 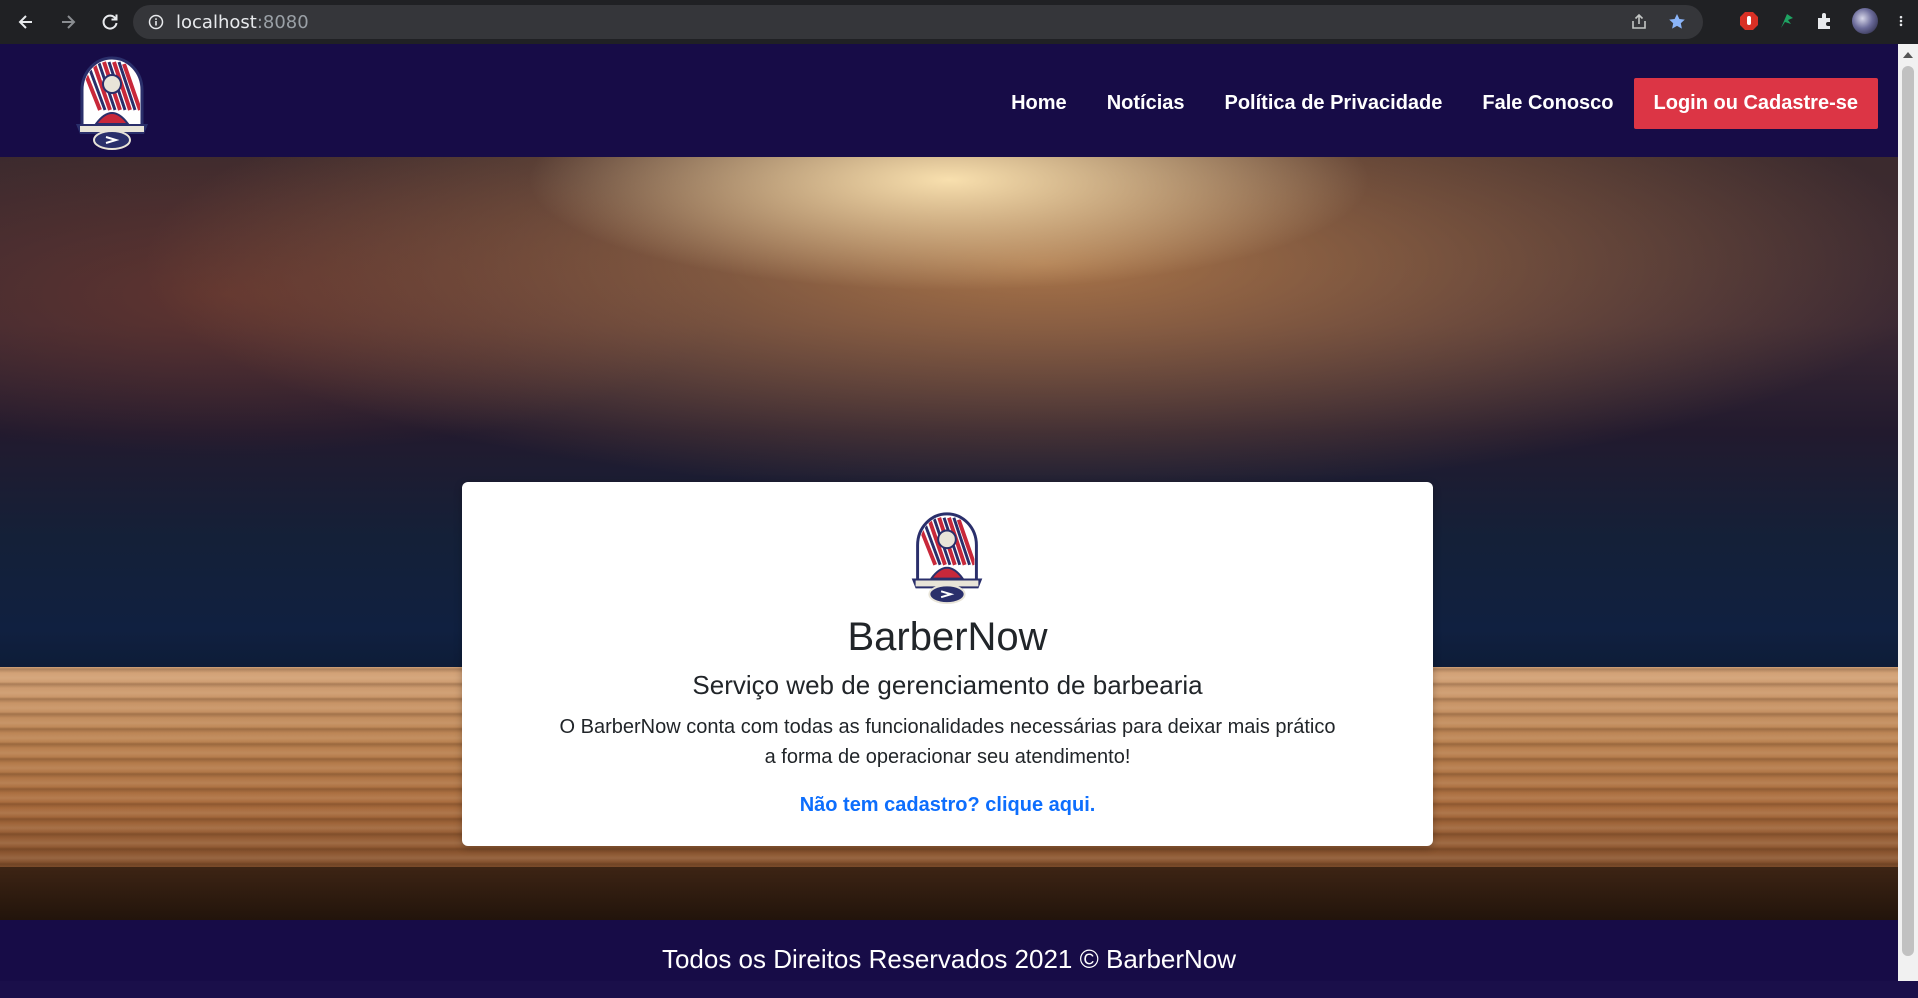 What do you see at coordinates (1547, 103) in the screenshot?
I see `nav-link-fale-conosco: Fale Conosco` at bounding box center [1547, 103].